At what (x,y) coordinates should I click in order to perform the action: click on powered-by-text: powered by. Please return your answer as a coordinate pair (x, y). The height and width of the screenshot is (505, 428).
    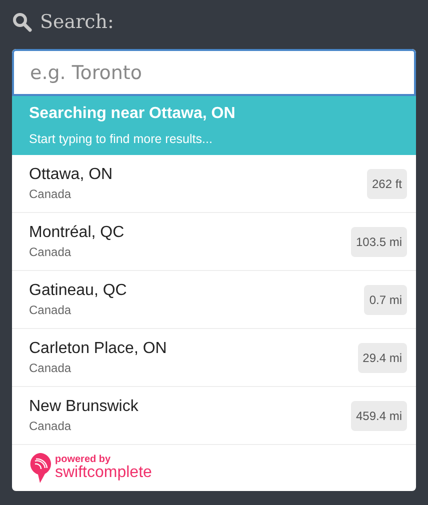
    Looking at the image, I should click on (83, 460).